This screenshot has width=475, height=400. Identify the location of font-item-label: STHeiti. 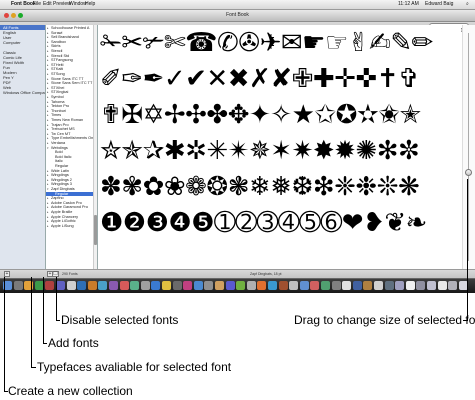
(57, 64).